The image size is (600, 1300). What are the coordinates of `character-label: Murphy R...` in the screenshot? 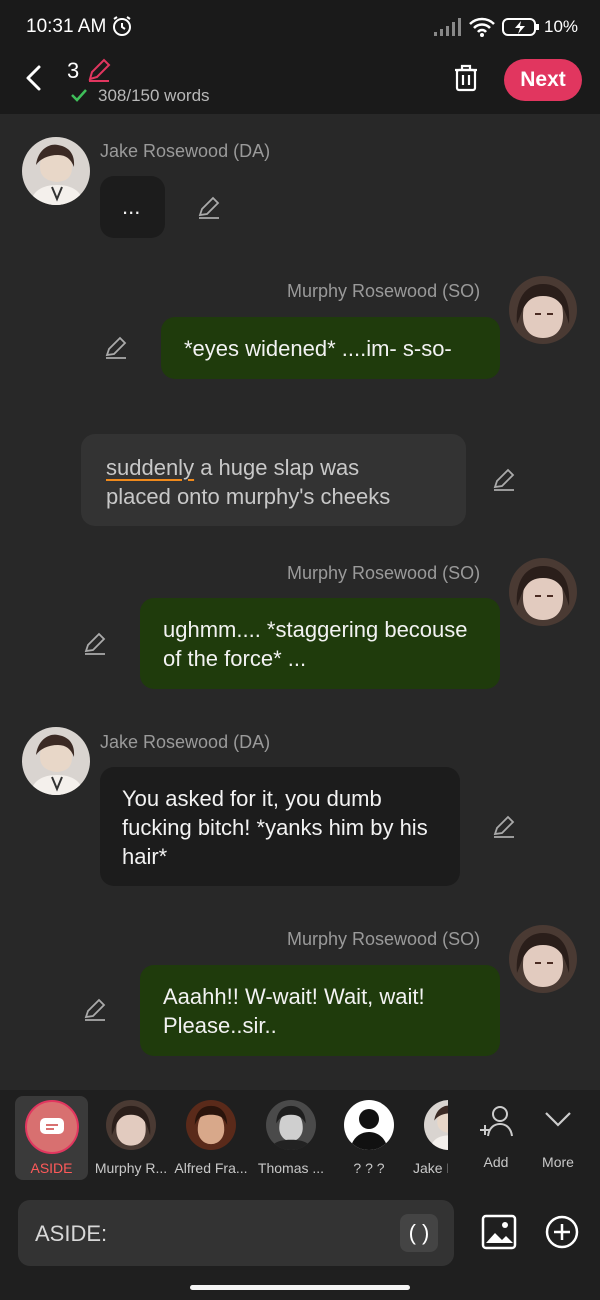 It's located at (131, 1168).